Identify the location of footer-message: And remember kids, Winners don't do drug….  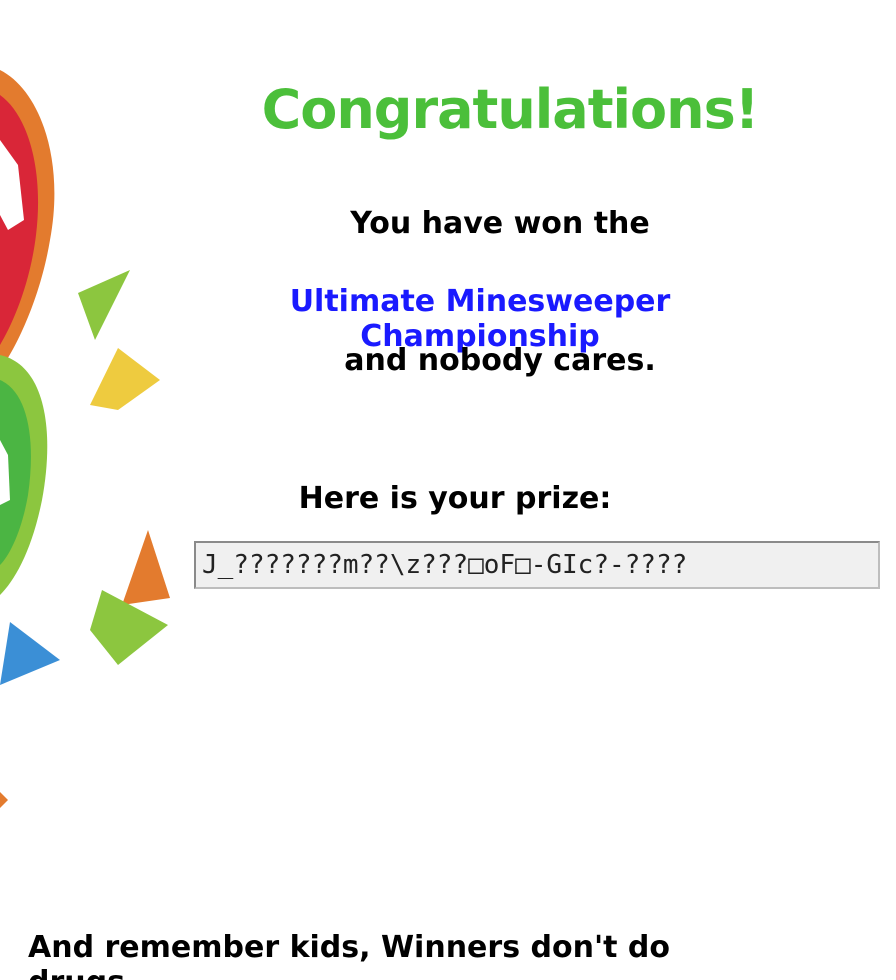
(349, 955).